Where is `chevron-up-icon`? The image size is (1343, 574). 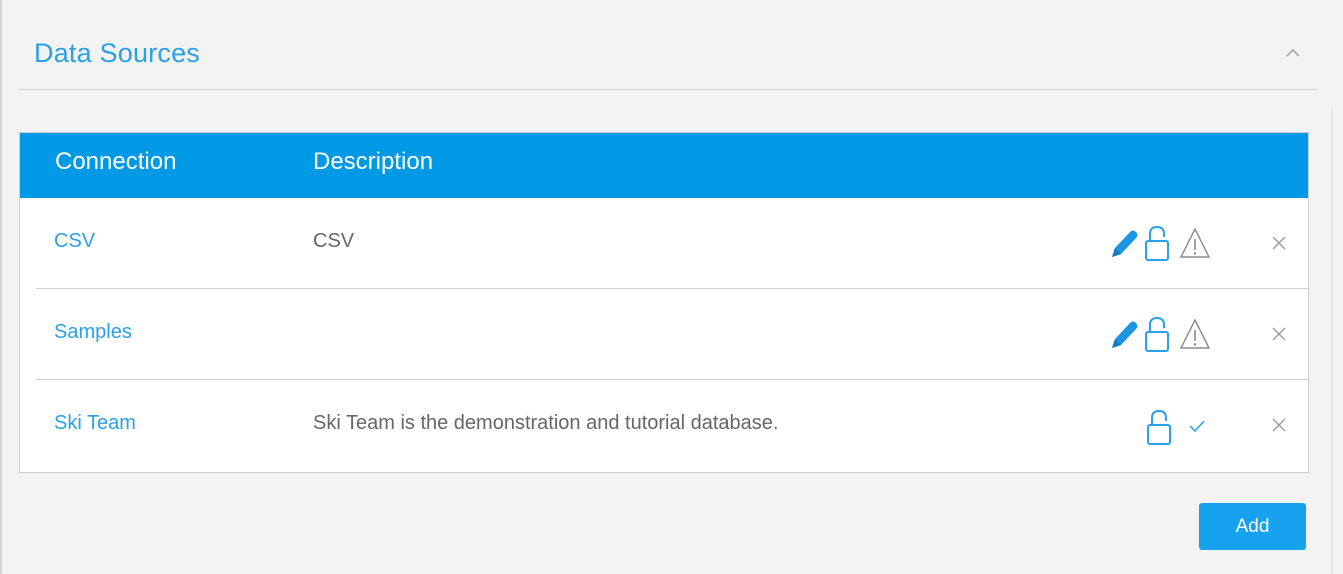
chevron-up-icon is located at coordinates (1293, 53).